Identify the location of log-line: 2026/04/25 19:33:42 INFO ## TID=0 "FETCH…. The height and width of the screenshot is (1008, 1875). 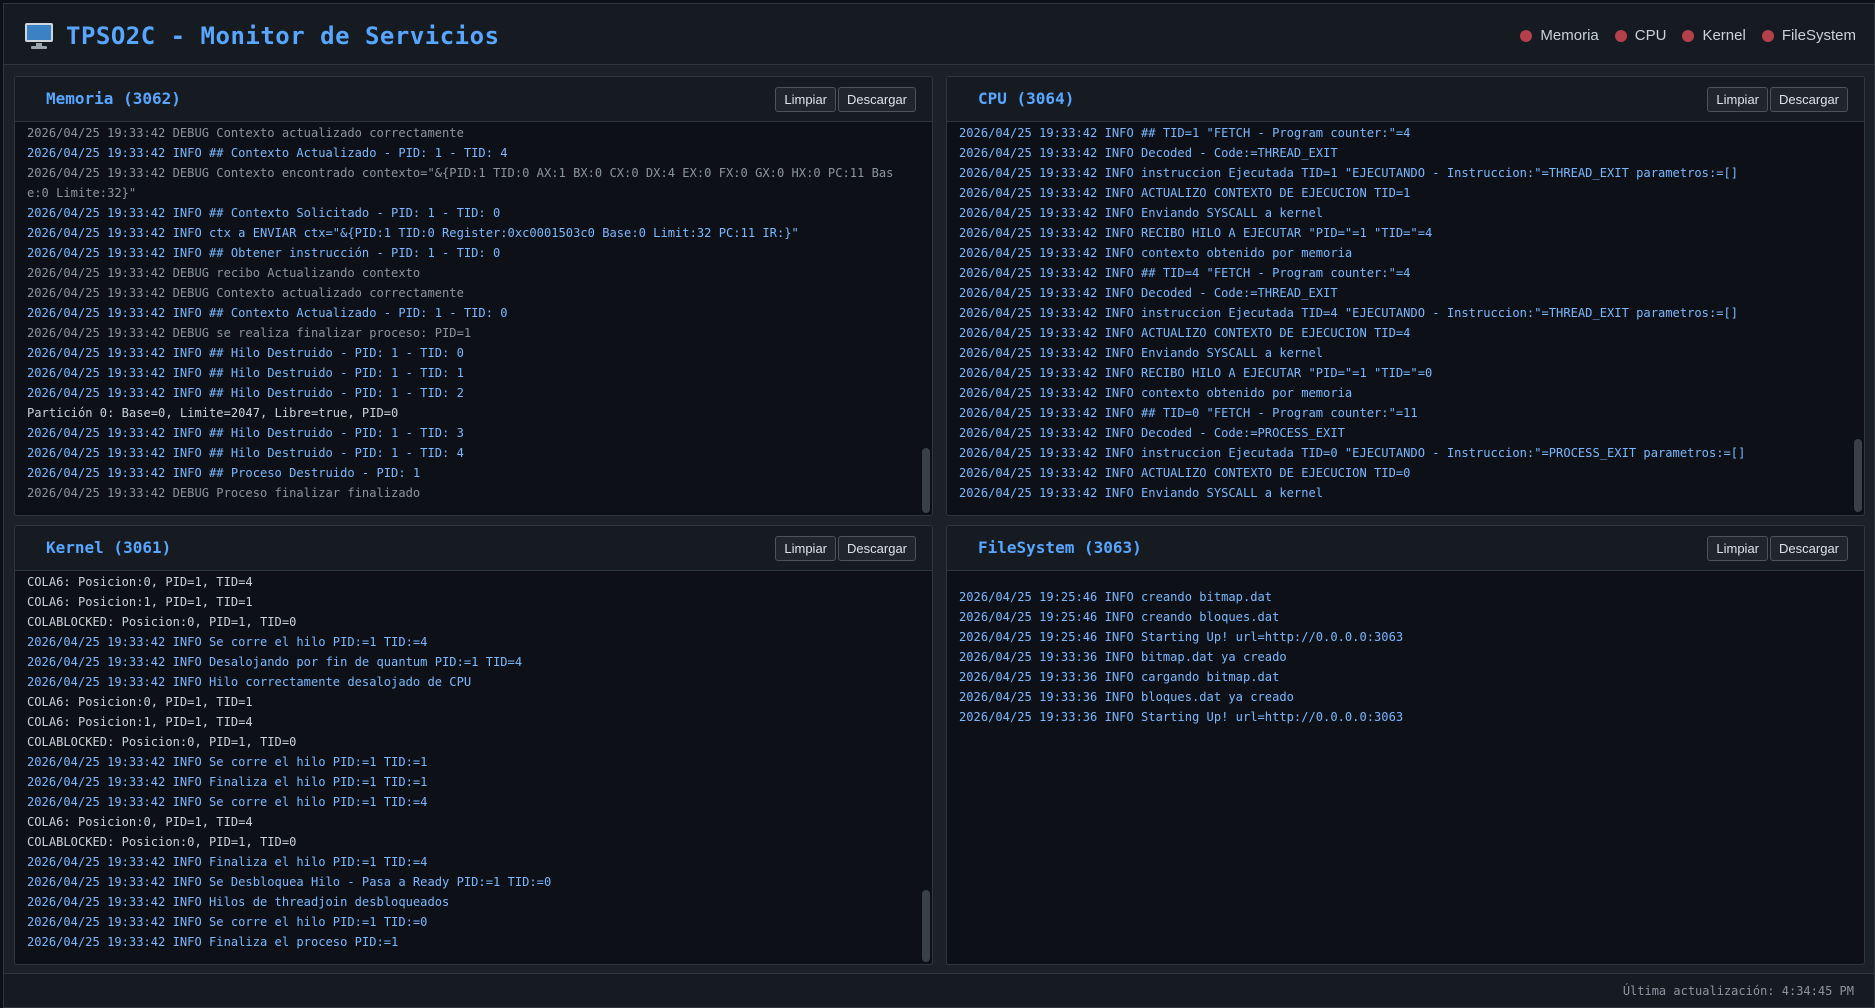
(1188, 413).